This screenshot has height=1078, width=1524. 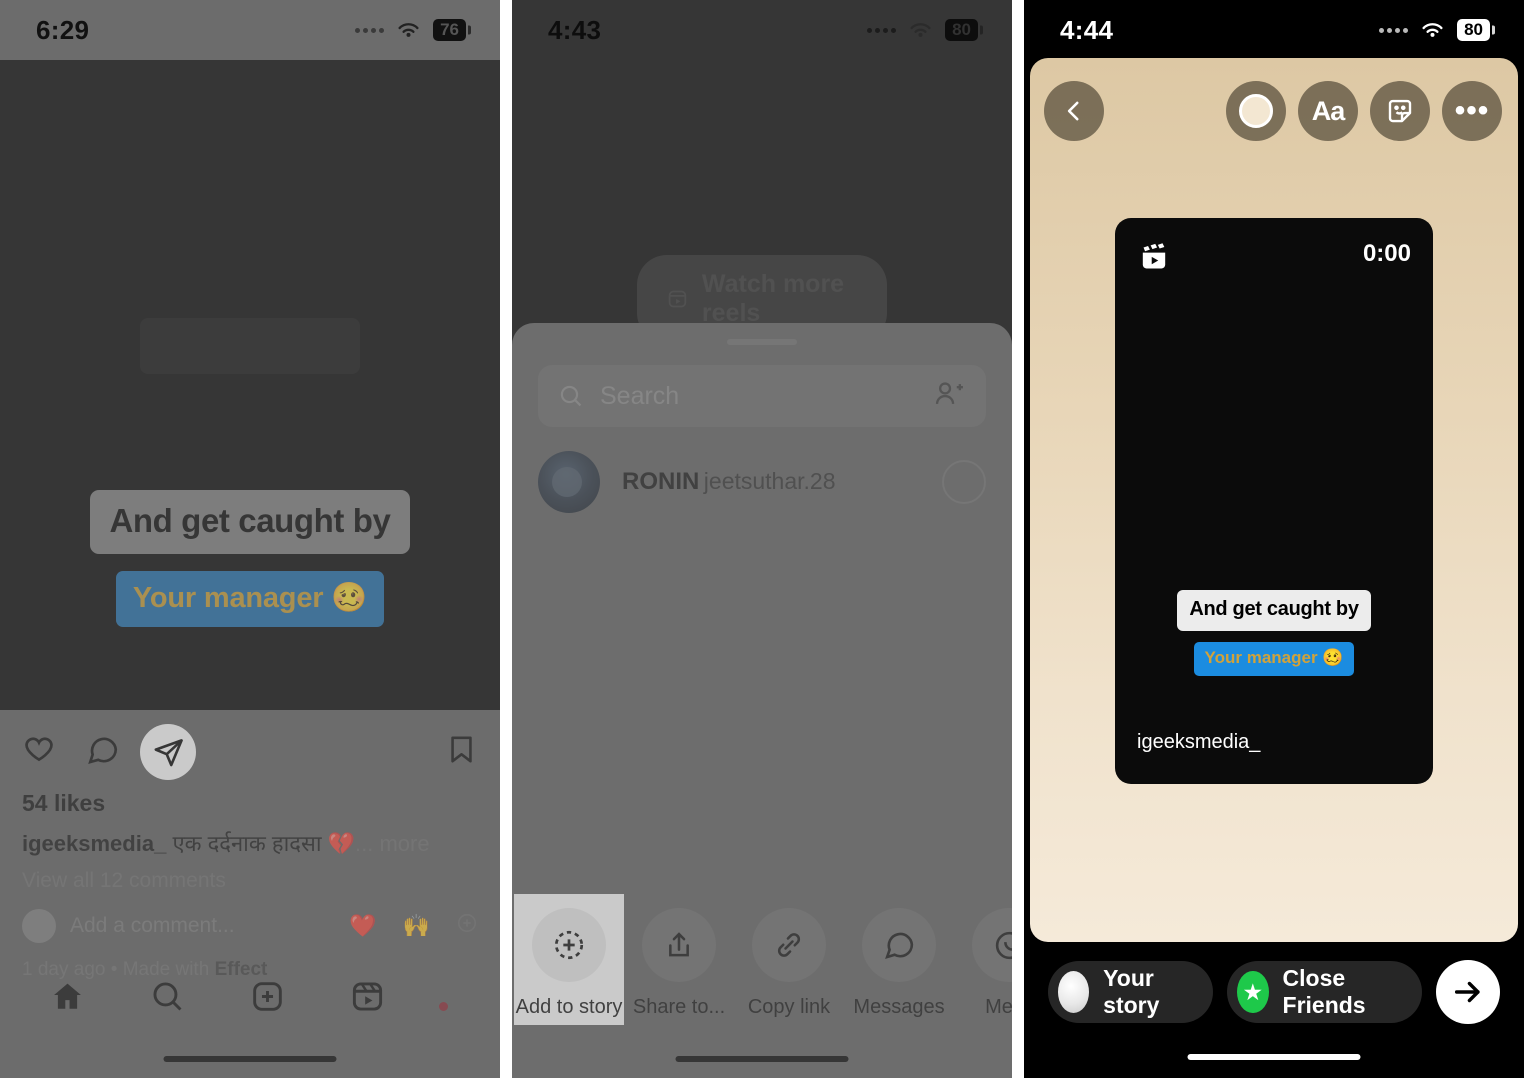 I want to click on heart-emoji: ❤️, so click(x=362, y=926).